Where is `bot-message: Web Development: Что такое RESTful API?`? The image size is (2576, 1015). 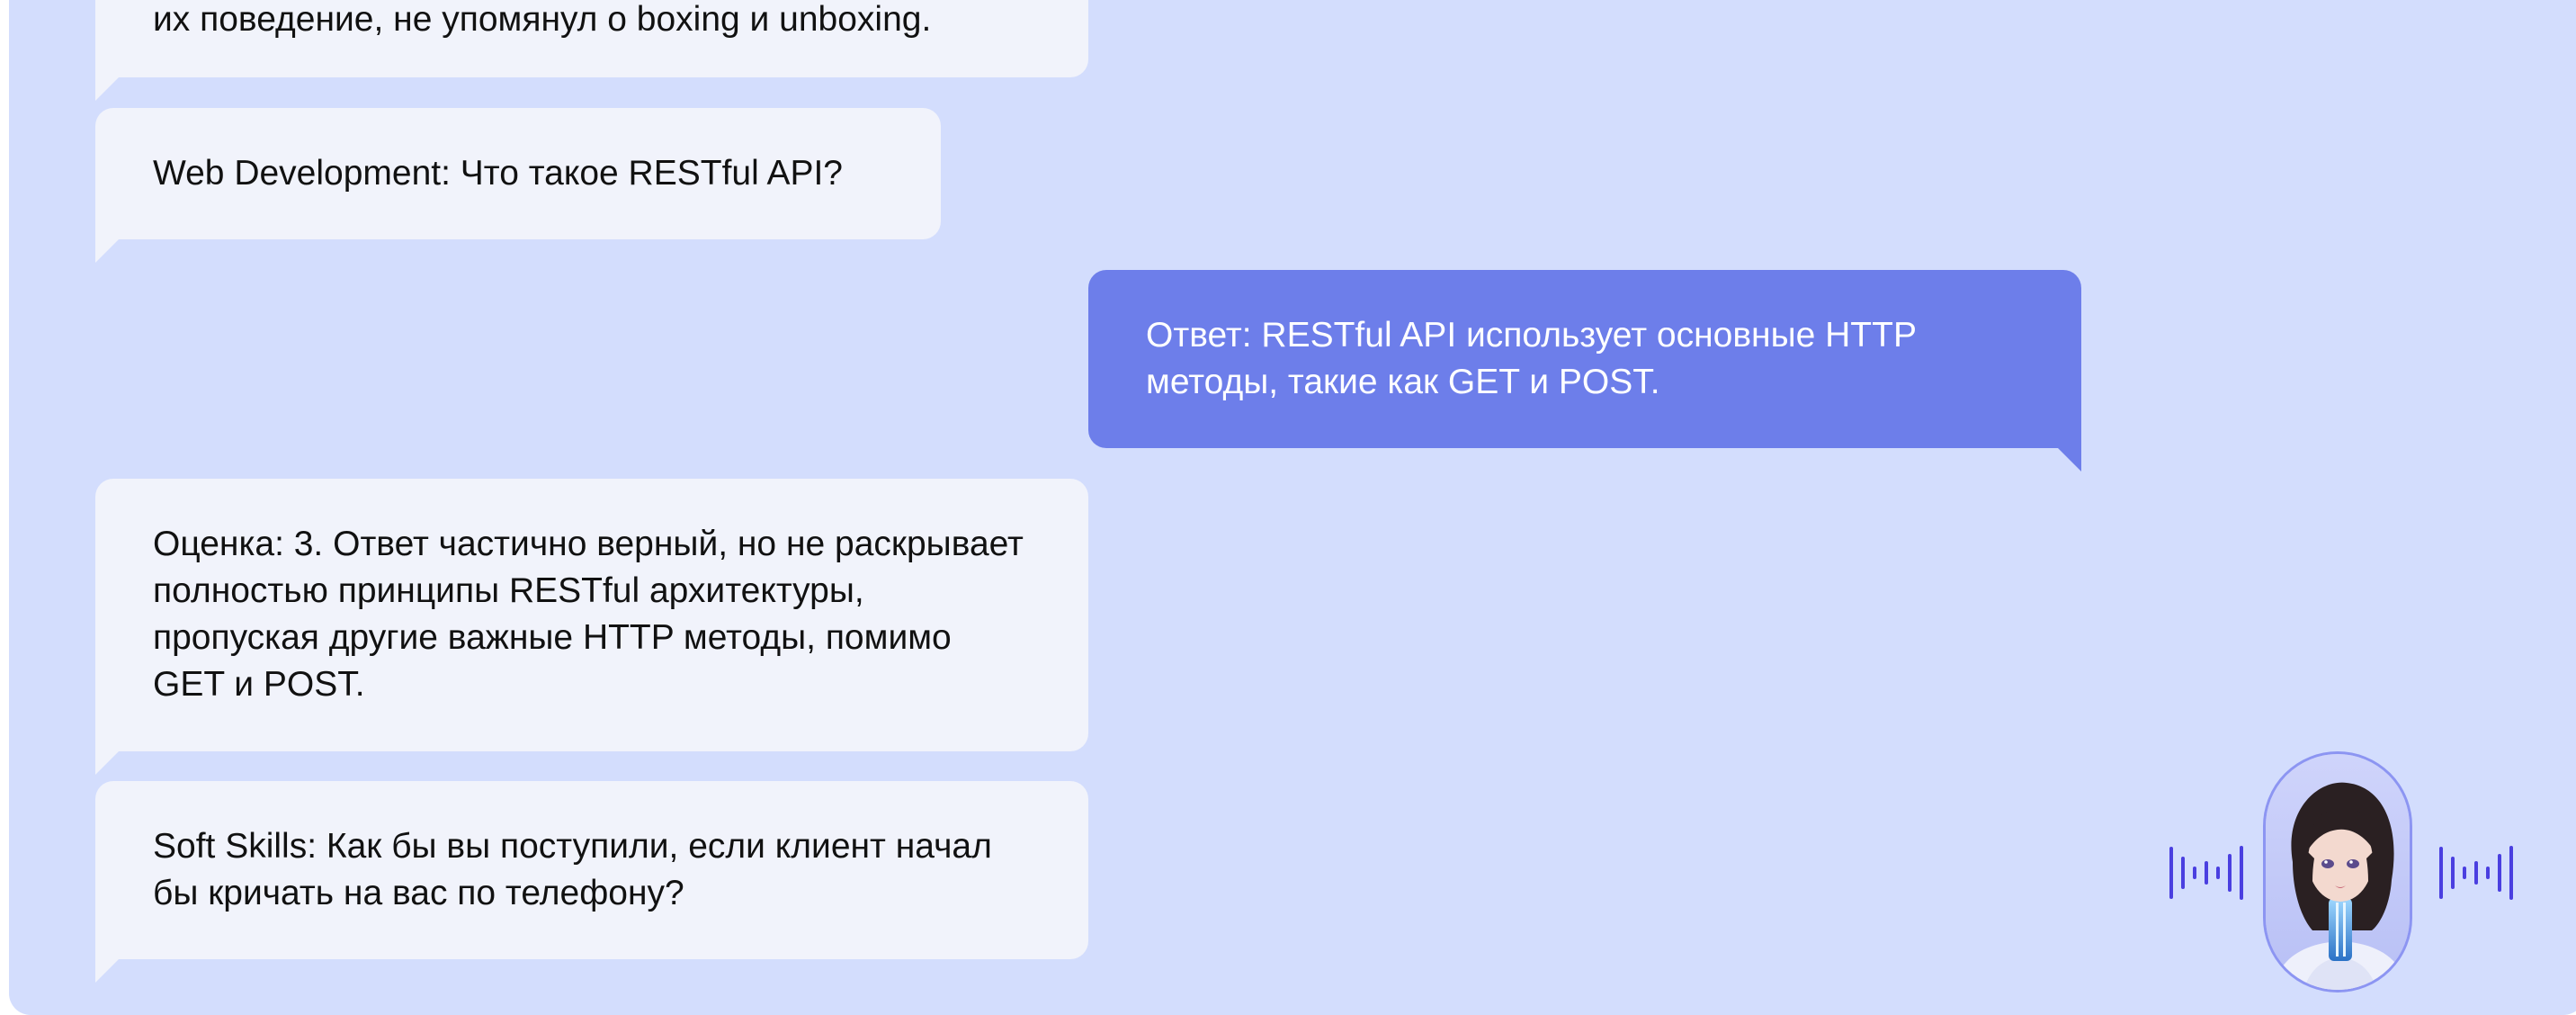 bot-message: Web Development: Что такое RESTful API? is located at coordinates (518, 185).